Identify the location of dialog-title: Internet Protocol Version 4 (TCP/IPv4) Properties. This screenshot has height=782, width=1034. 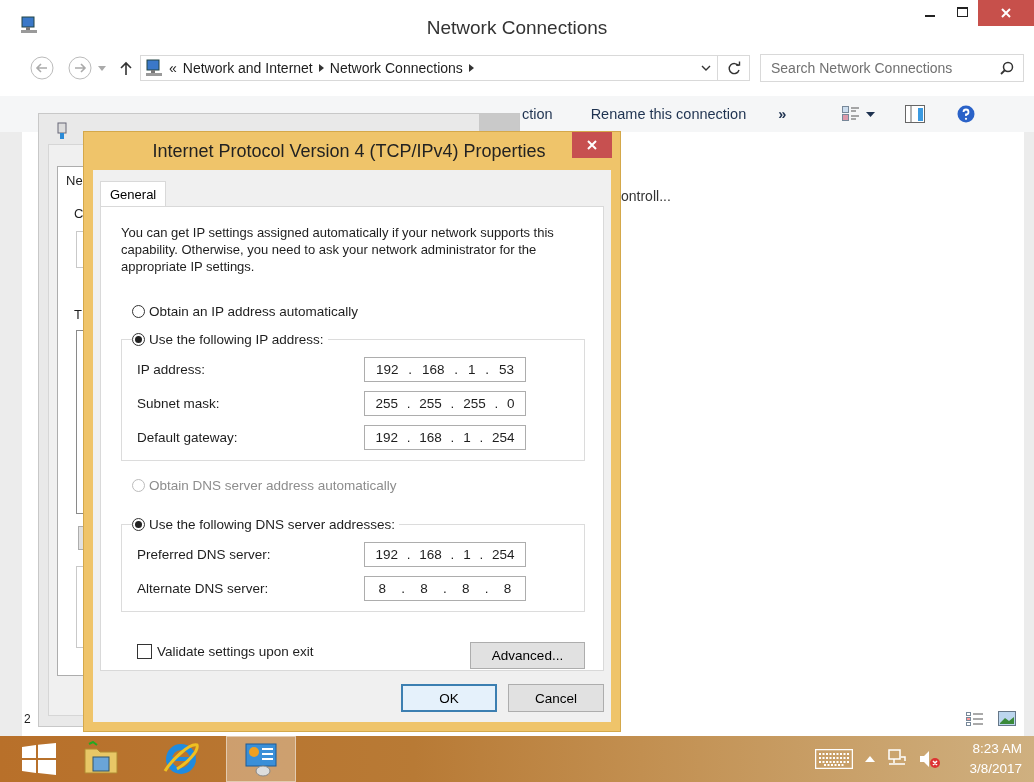
(349, 151).